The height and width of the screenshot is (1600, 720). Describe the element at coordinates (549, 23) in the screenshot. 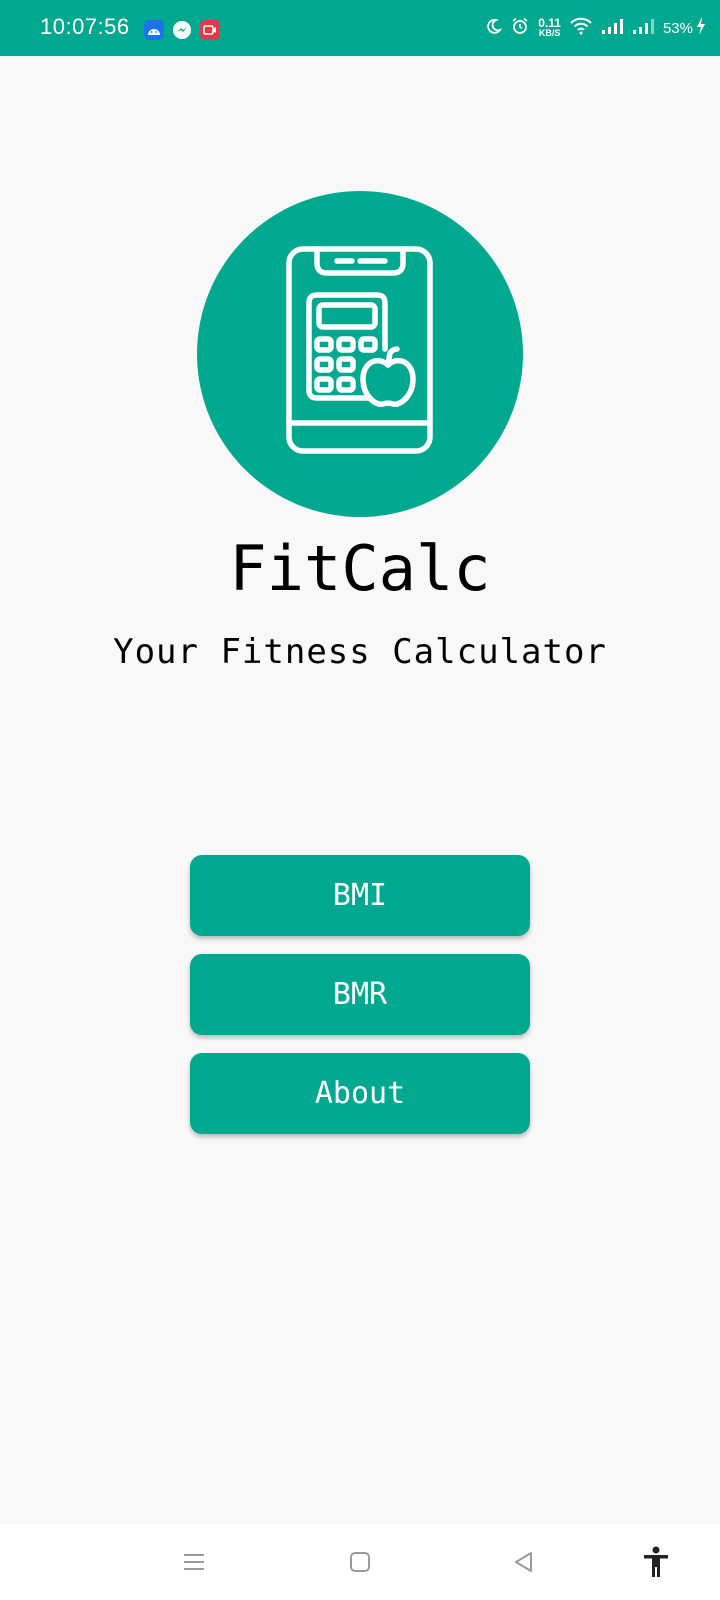

I see `net-speed-value: 0.11` at that location.